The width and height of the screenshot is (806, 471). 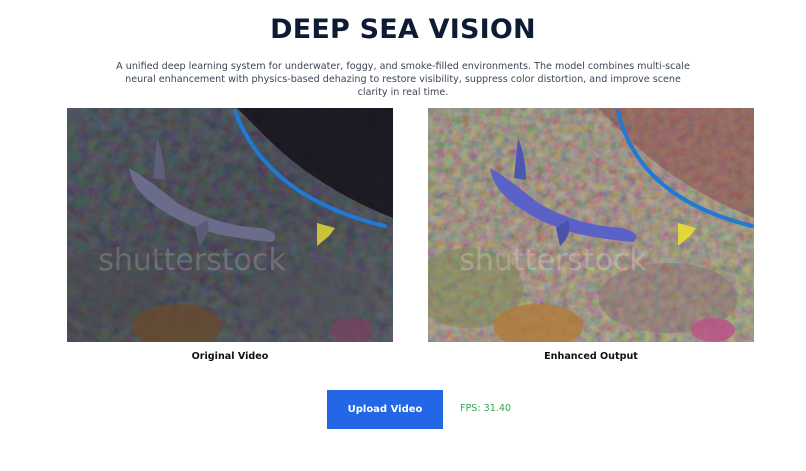 I want to click on enhanced-output-caption: Enhanced Output, so click(x=591, y=356).